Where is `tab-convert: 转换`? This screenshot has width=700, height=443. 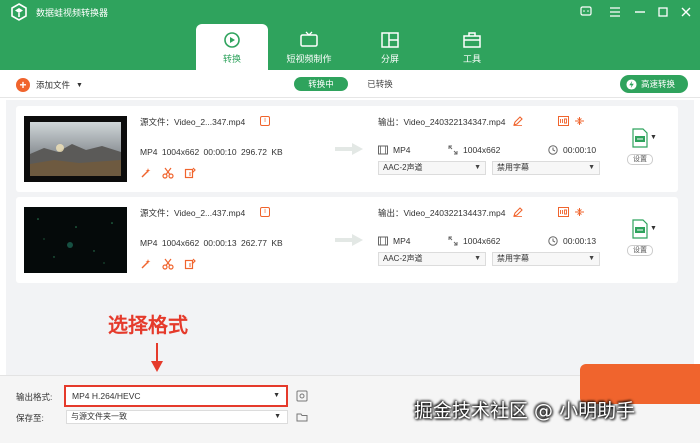 tab-convert: 转换 is located at coordinates (232, 47).